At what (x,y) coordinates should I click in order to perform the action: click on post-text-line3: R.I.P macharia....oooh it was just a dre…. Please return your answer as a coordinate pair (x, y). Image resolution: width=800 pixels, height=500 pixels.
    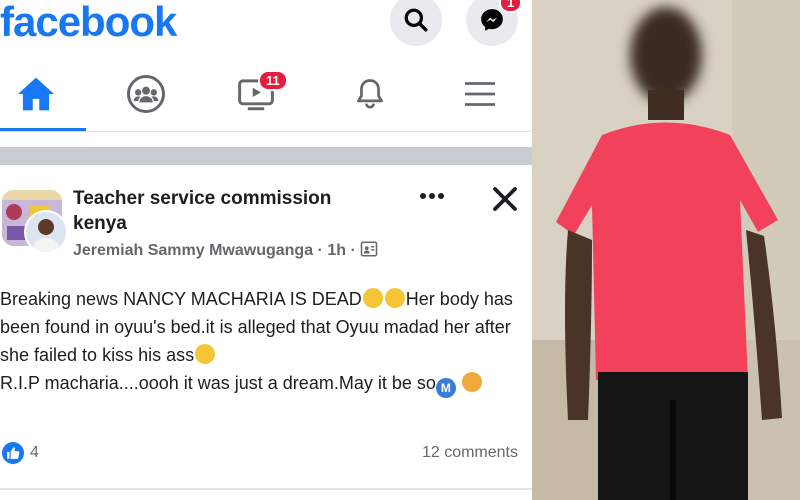
    Looking at the image, I should click on (218, 383).